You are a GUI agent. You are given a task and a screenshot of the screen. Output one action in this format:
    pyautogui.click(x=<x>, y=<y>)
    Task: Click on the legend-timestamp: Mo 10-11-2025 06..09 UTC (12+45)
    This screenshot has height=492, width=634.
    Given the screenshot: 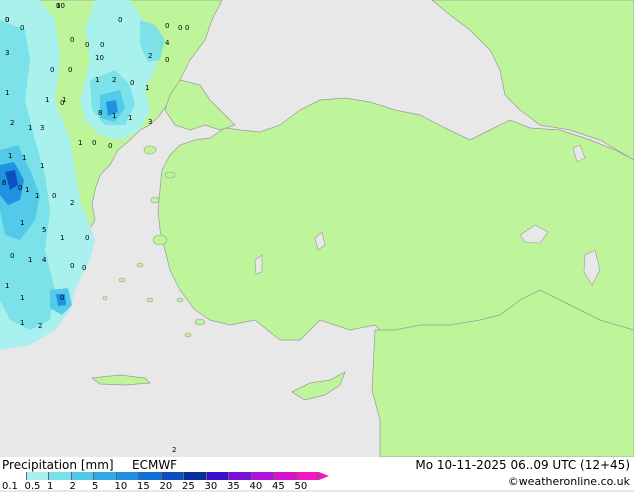 What is the action you would take?
    pyautogui.click(x=522, y=465)
    